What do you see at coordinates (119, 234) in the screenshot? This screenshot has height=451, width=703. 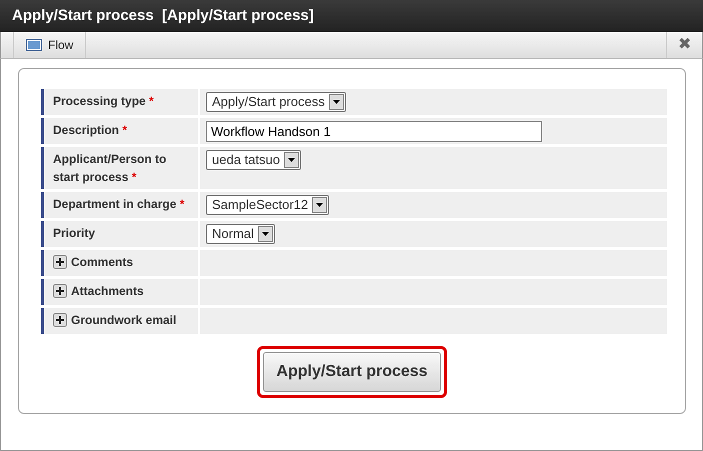 I see `field-label: Priority` at bounding box center [119, 234].